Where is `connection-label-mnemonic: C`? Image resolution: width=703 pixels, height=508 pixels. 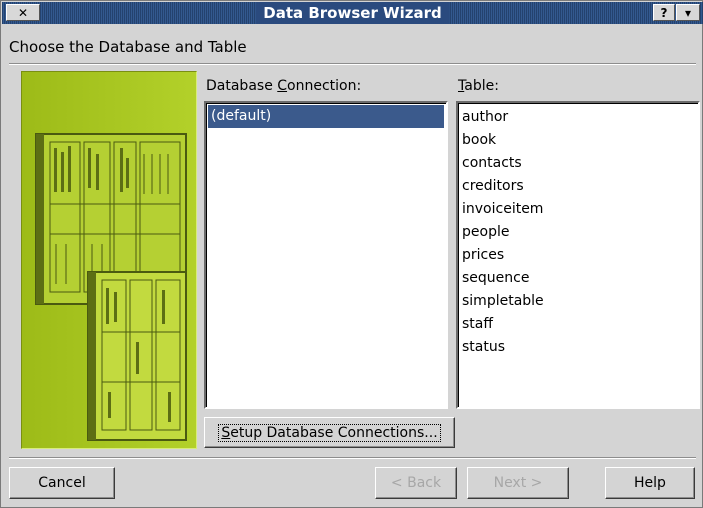 connection-label-mnemonic: C is located at coordinates (282, 86).